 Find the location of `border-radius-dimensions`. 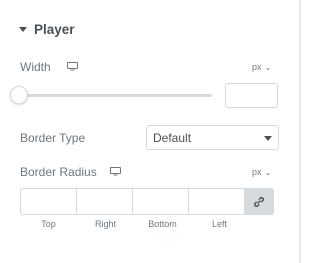

border-radius-dimensions is located at coordinates (149, 201).